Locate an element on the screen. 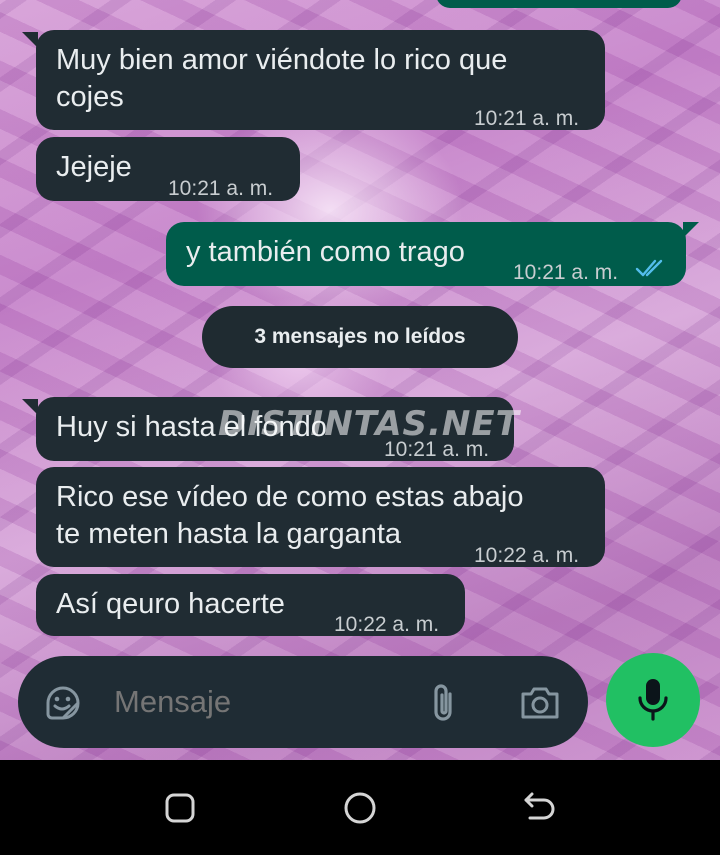 Image resolution: width=720 pixels, height=855 pixels. message-text-line: cojes is located at coordinates (90, 97).